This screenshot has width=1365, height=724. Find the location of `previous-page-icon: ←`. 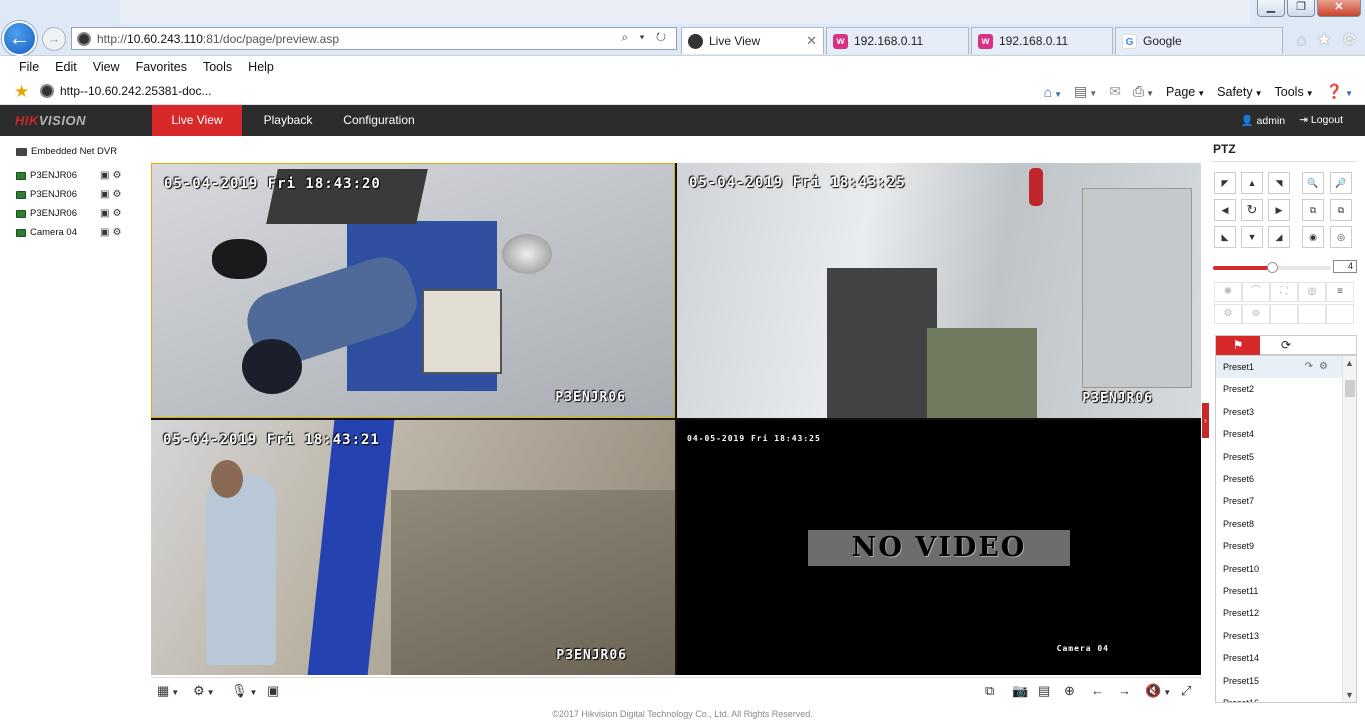

previous-page-icon: ← is located at coordinates (1097, 690).